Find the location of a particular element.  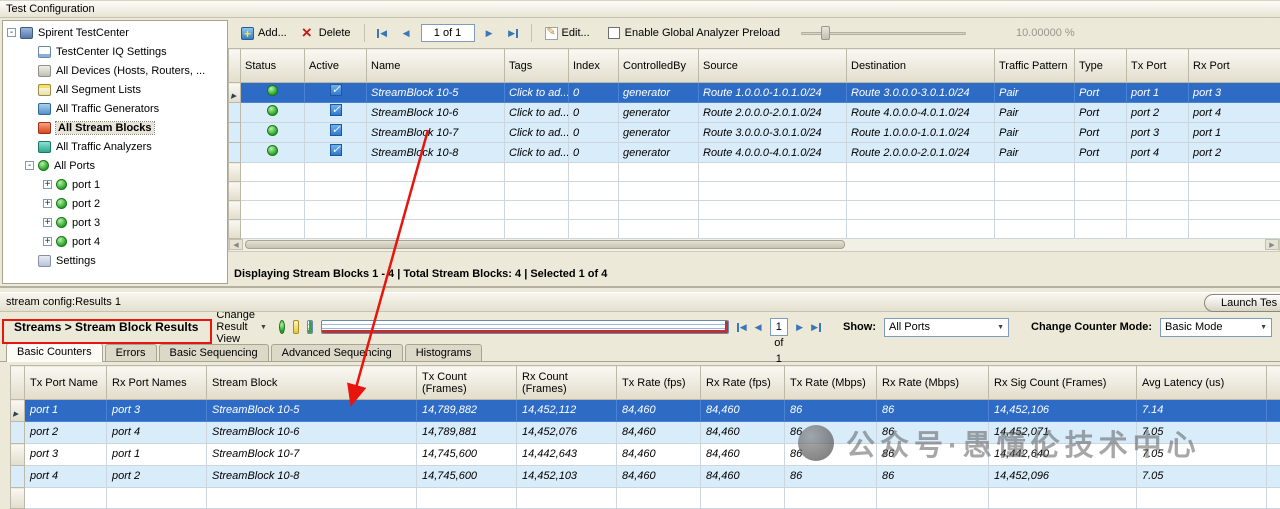

source-cell: Route 4.0.0.0-4.0.1.0/24 is located at coordinates (773, 153).